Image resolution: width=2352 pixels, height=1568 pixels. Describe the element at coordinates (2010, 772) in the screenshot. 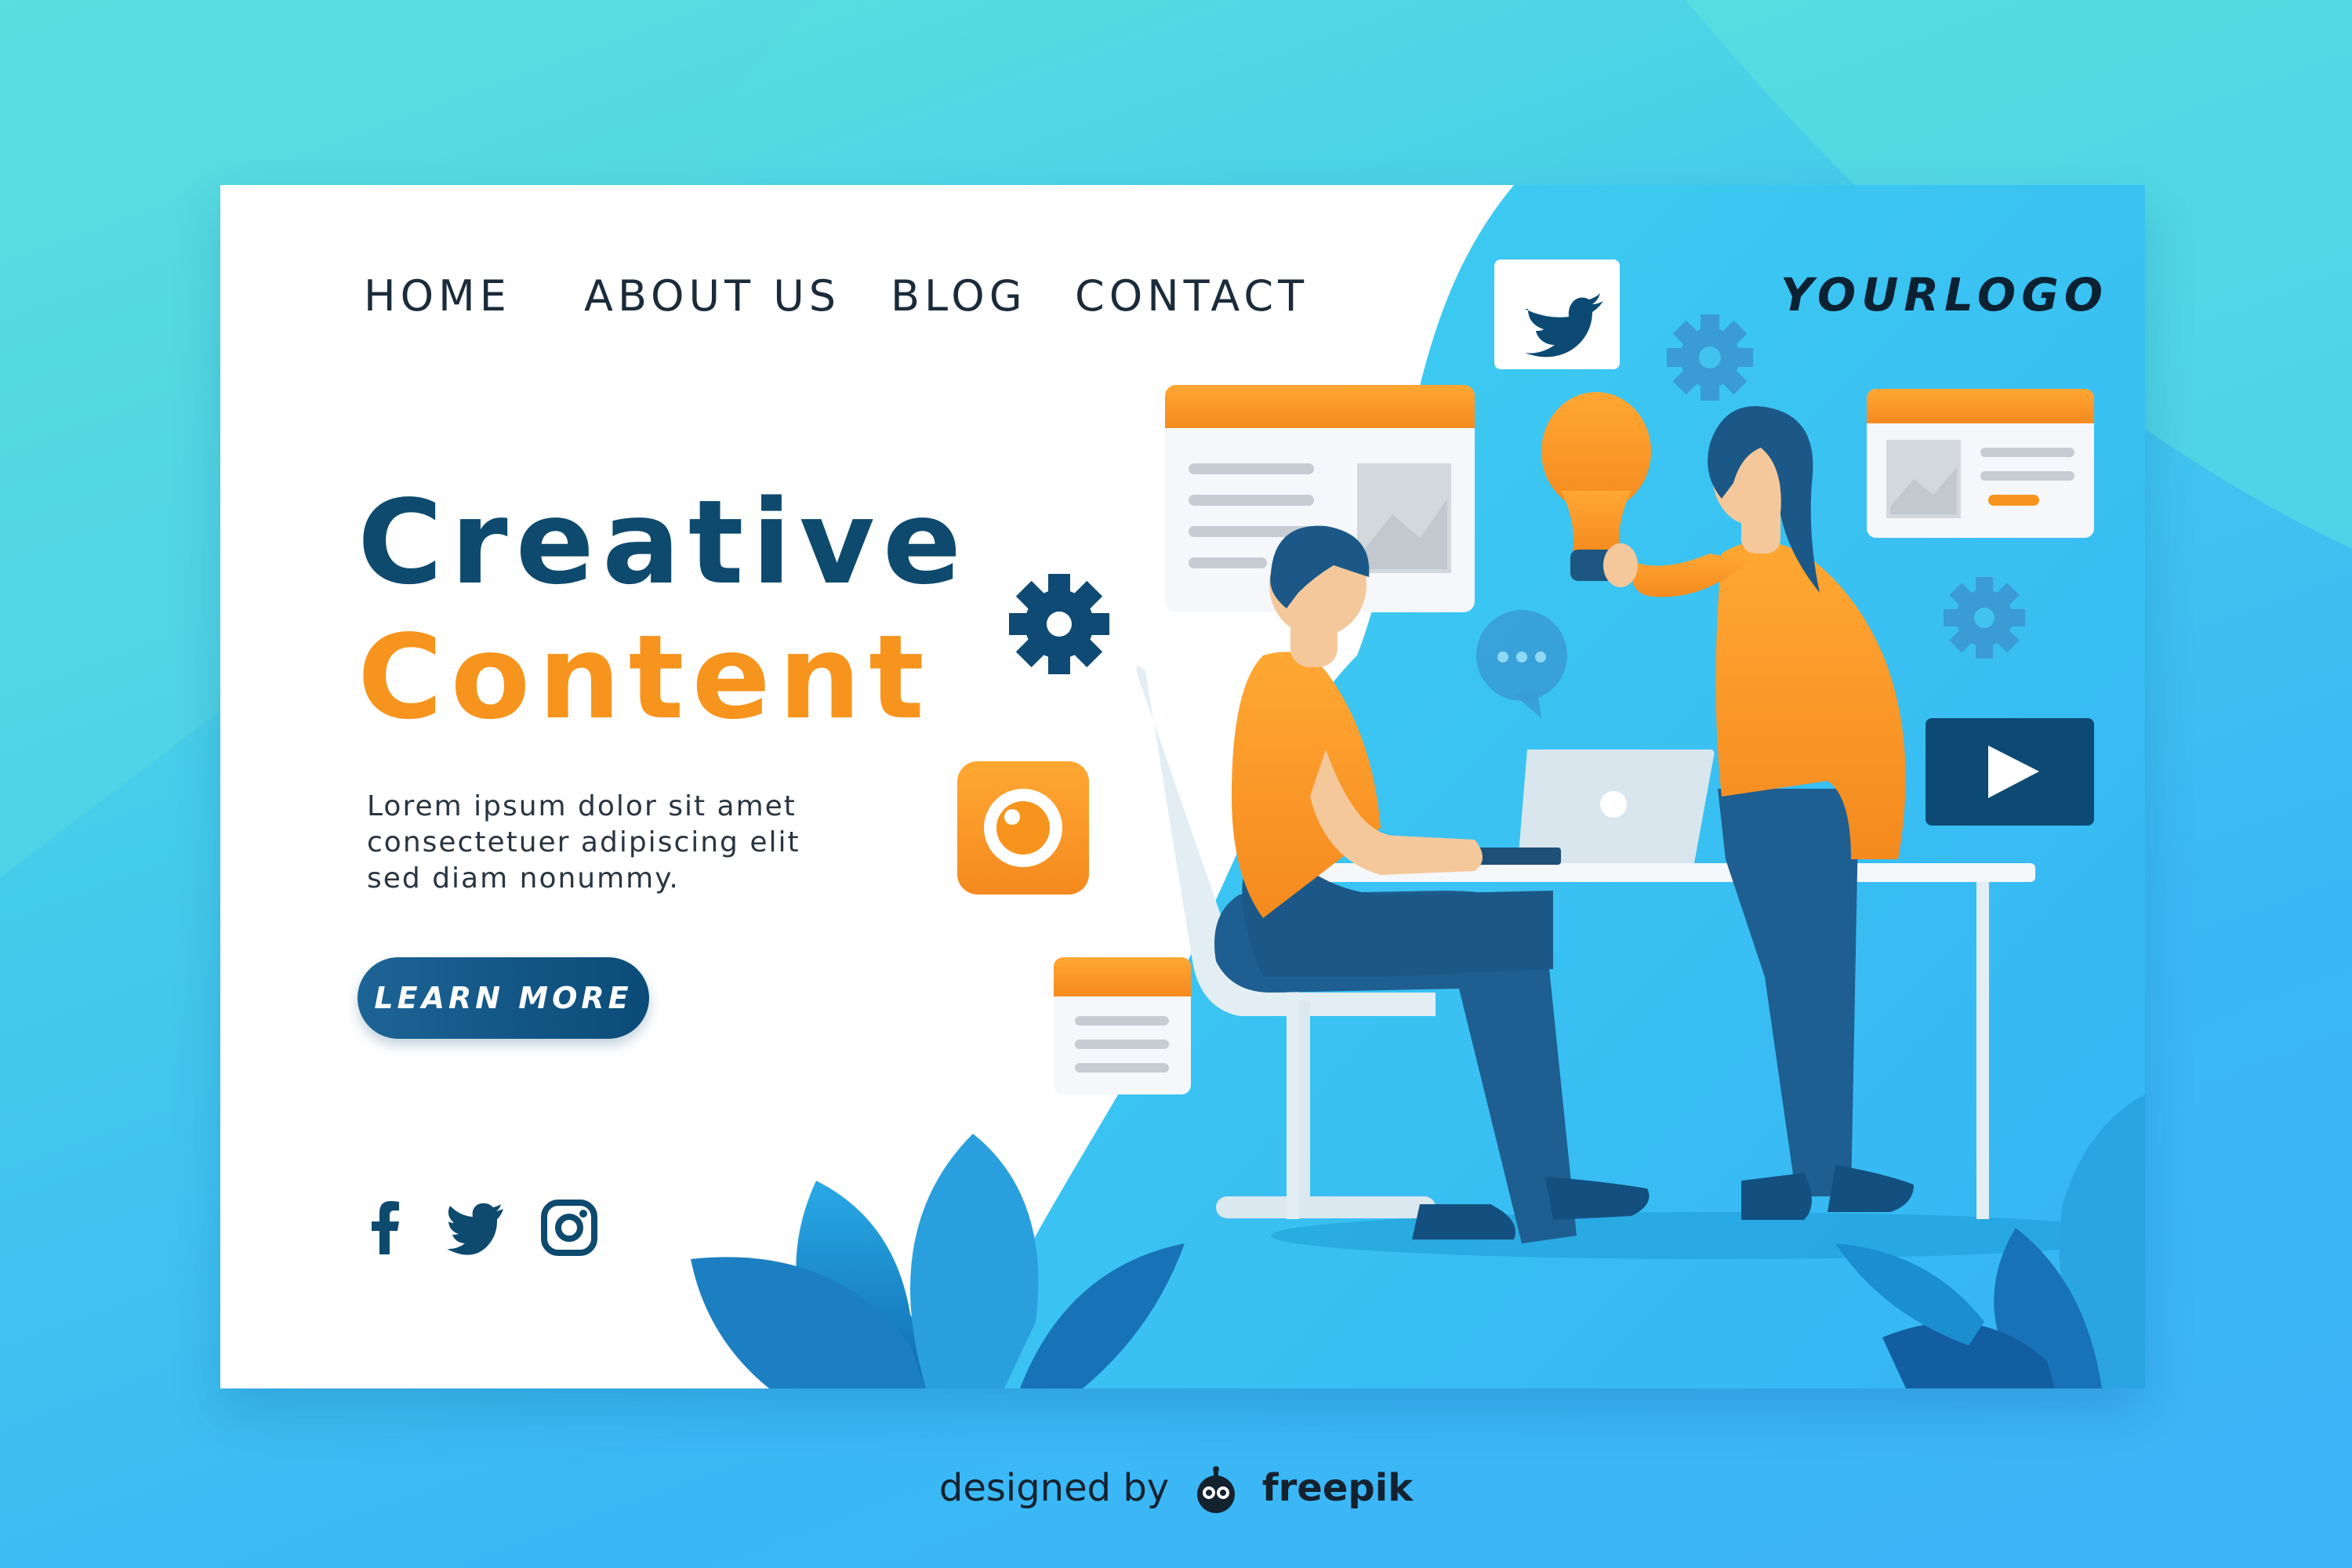

I see `play-icon` at that location.